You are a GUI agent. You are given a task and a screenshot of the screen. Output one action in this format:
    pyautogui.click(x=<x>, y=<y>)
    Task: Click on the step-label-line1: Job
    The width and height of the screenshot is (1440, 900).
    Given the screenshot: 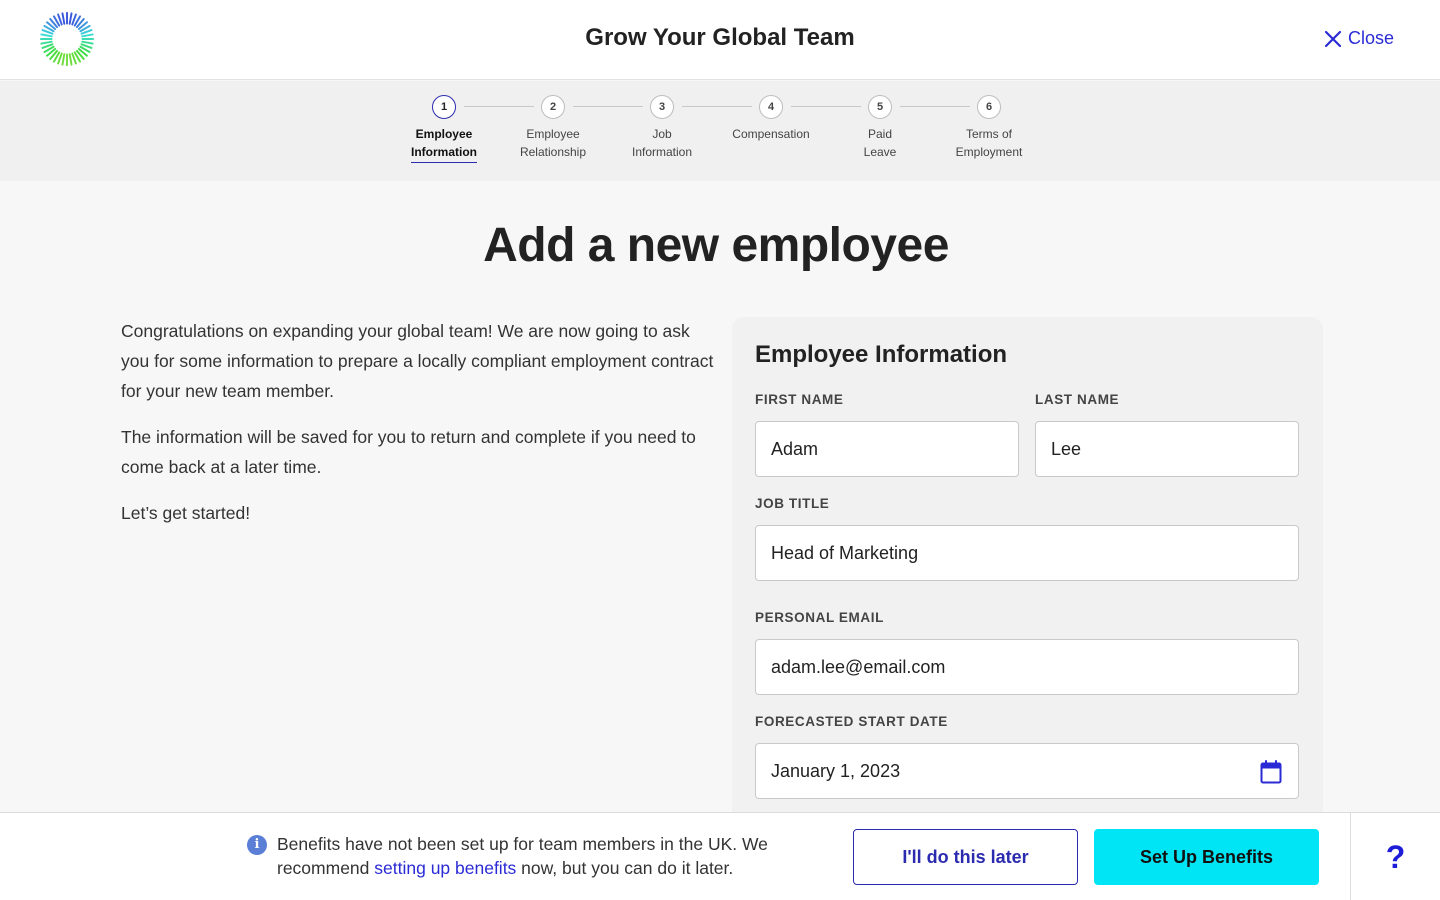 What is the action you would take?
    pyautogui.click(x=662, y=134)
    